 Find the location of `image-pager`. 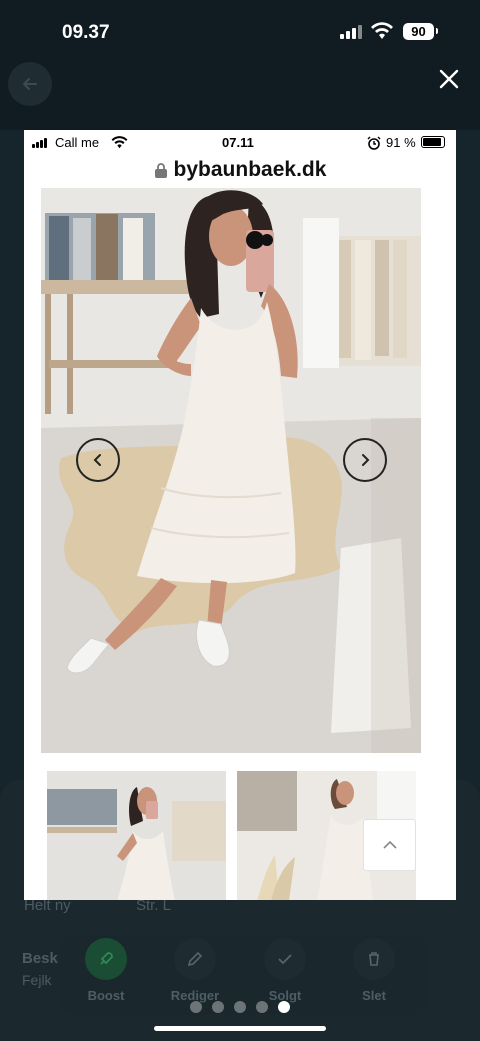

image-pager is located at coordinates (240, 1007).